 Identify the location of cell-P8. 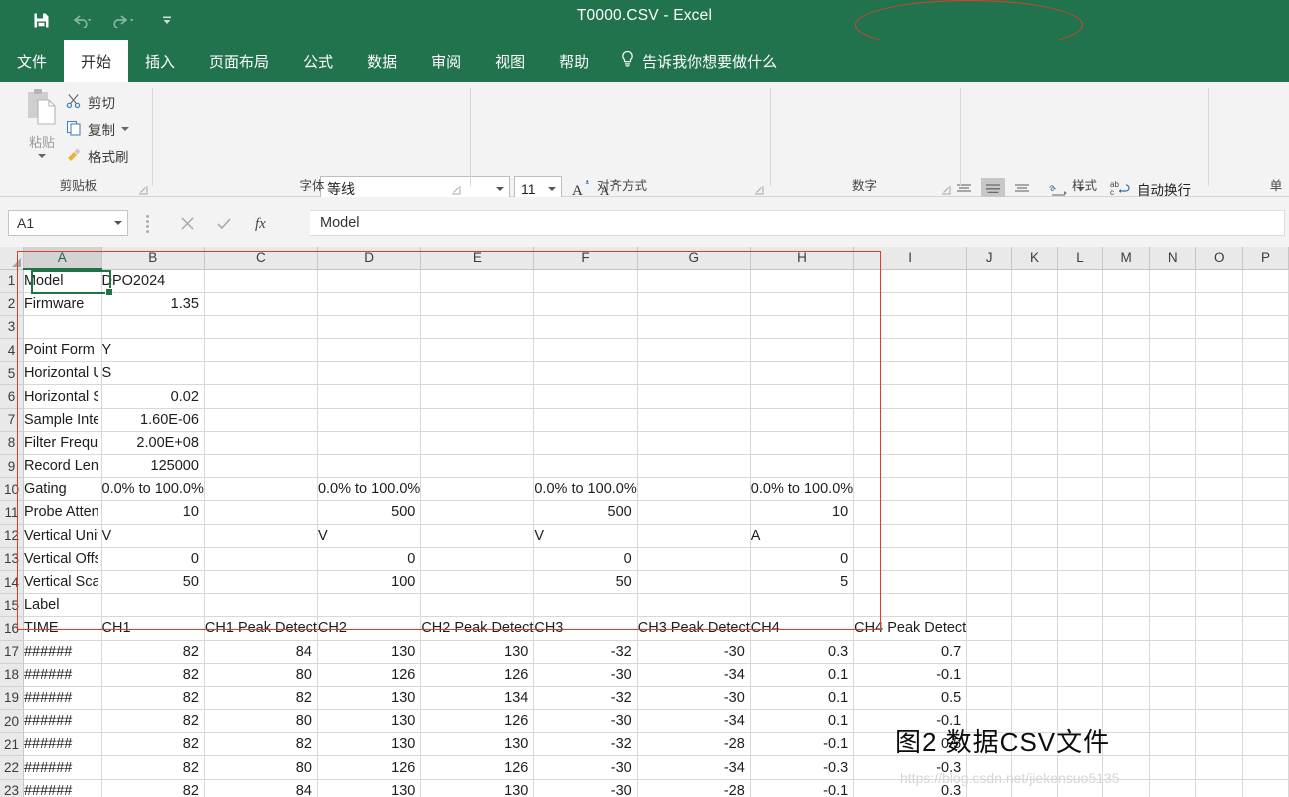
(1265, 443).